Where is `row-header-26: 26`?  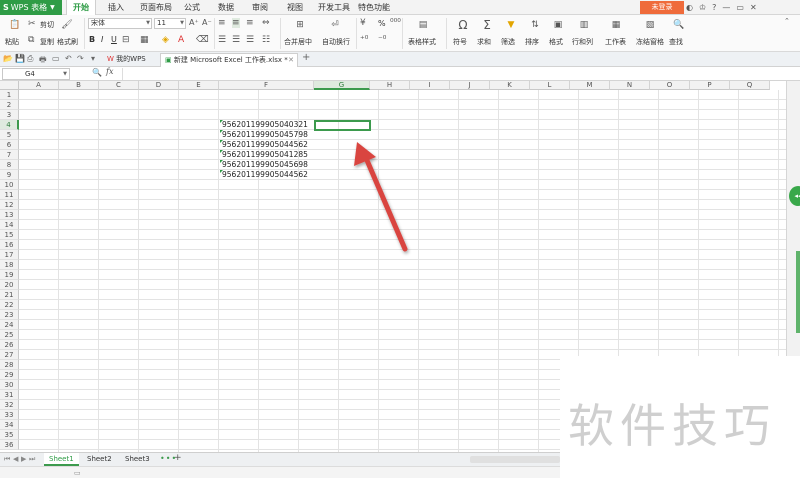
row-header-26: 26 is located at coordinates (9, 345).